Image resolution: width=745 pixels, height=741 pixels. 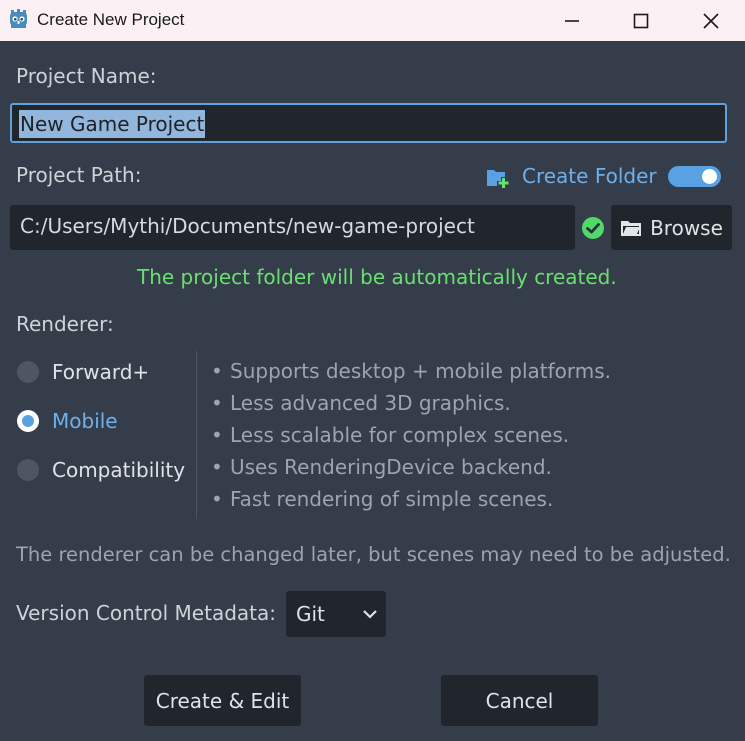 I want to click on toggle-knob, so click(x=709, y=176).